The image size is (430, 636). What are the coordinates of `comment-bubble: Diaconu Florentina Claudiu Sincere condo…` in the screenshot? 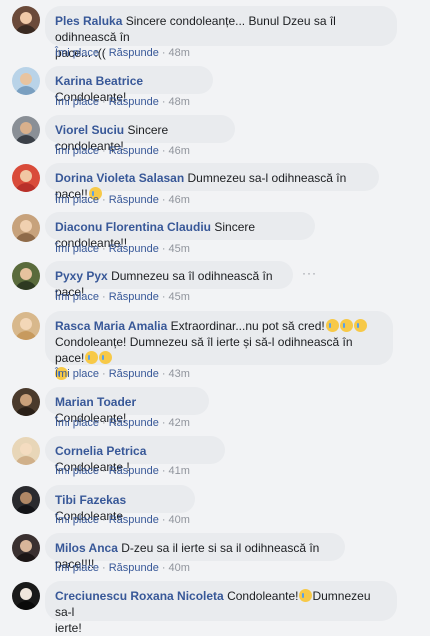 It's located at (180, 231).